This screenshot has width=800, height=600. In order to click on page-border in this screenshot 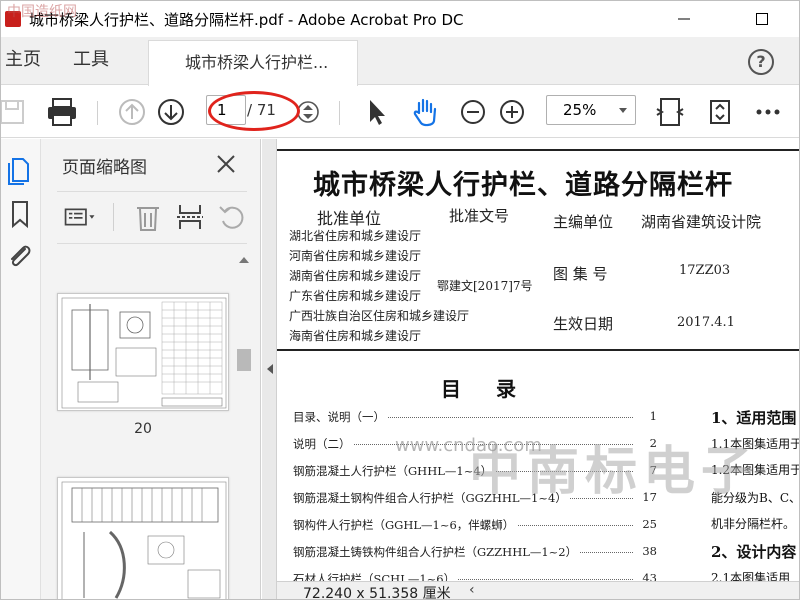, I will do `click(538, 150)`.